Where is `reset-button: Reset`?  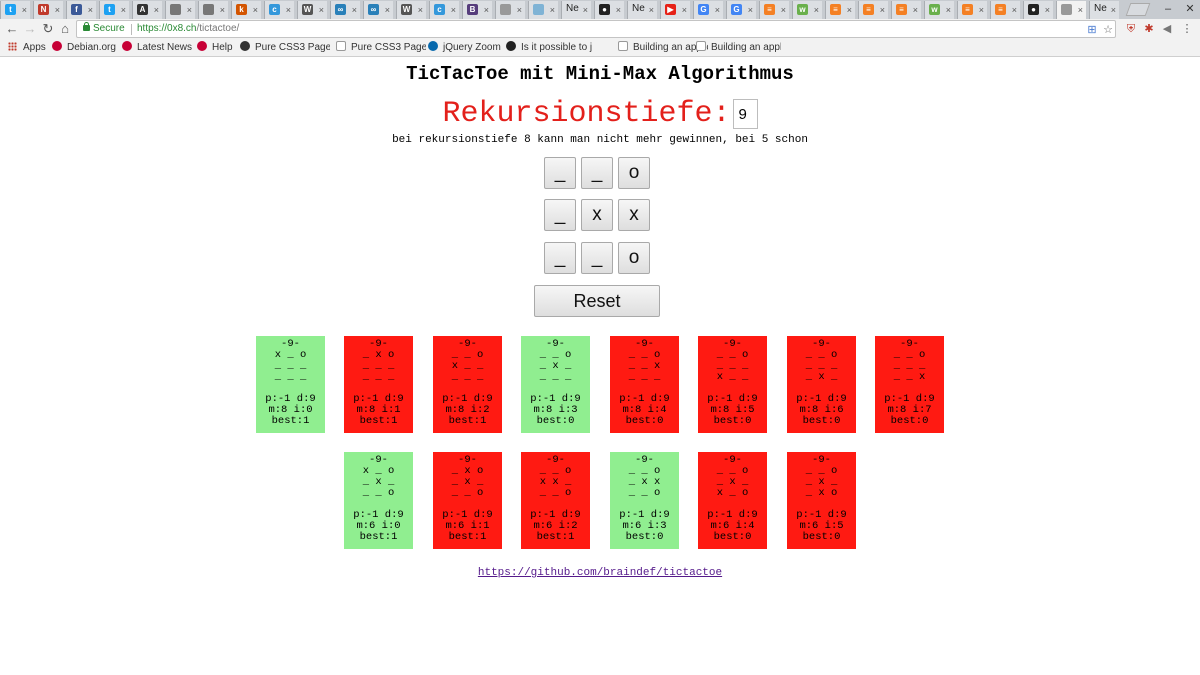 reset-button: Reset is located at coordinates (597, 301).